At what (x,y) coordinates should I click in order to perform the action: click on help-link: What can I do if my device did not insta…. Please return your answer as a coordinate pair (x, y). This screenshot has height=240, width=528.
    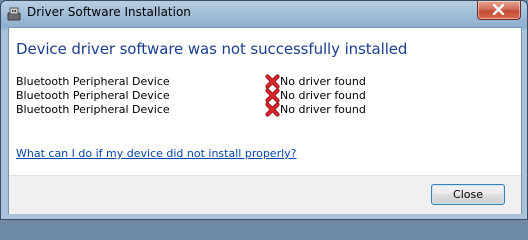
    Looking at the image, I should click on (156, 153).